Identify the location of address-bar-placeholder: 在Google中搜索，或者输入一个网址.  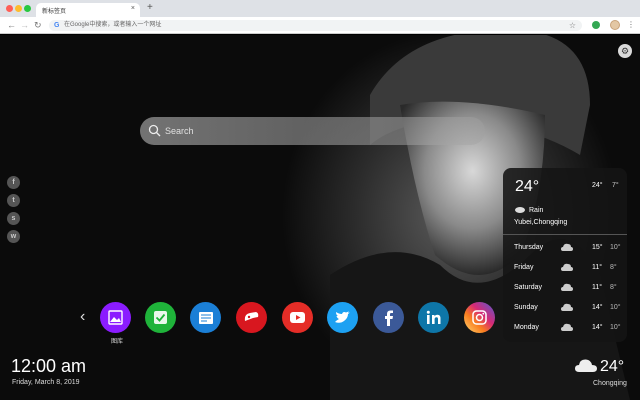
(113, 25).